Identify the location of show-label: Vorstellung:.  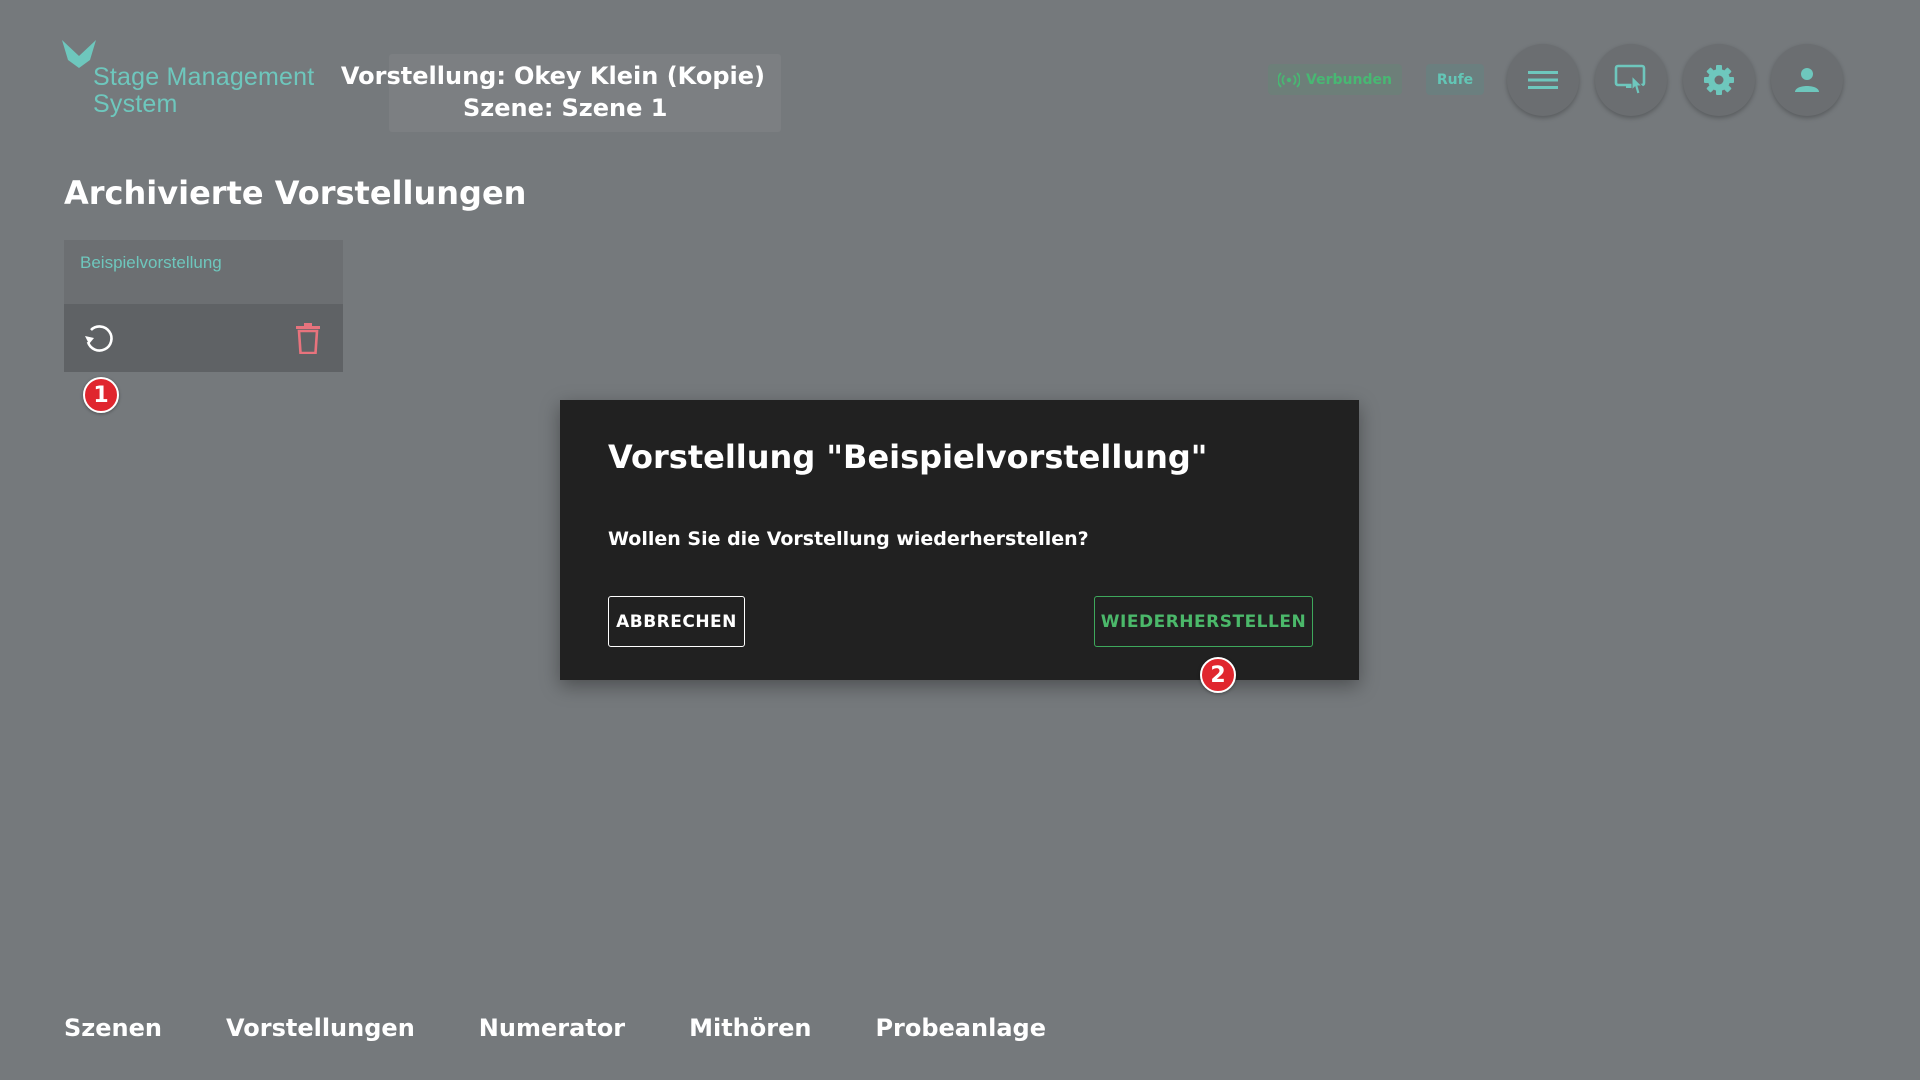
(423, 76).